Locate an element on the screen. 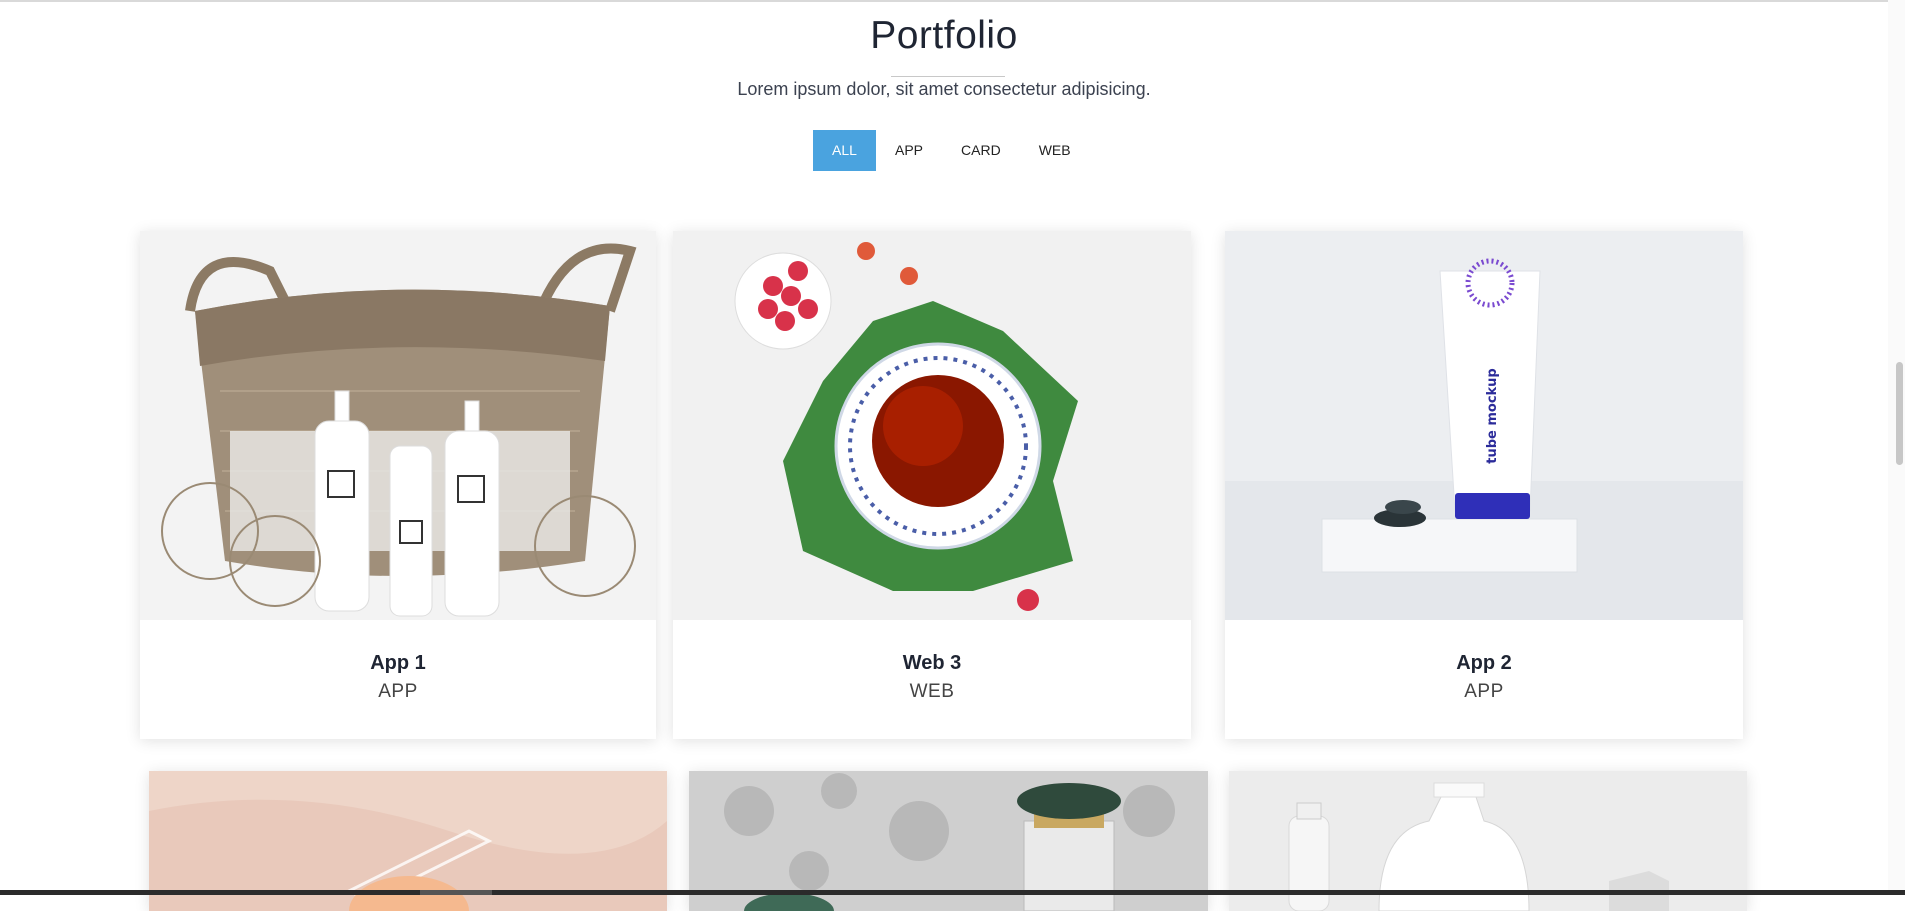 The height and width of the screenshot is (911, 1905). scrollbar-thumb is located at coordinates (1899, 413).